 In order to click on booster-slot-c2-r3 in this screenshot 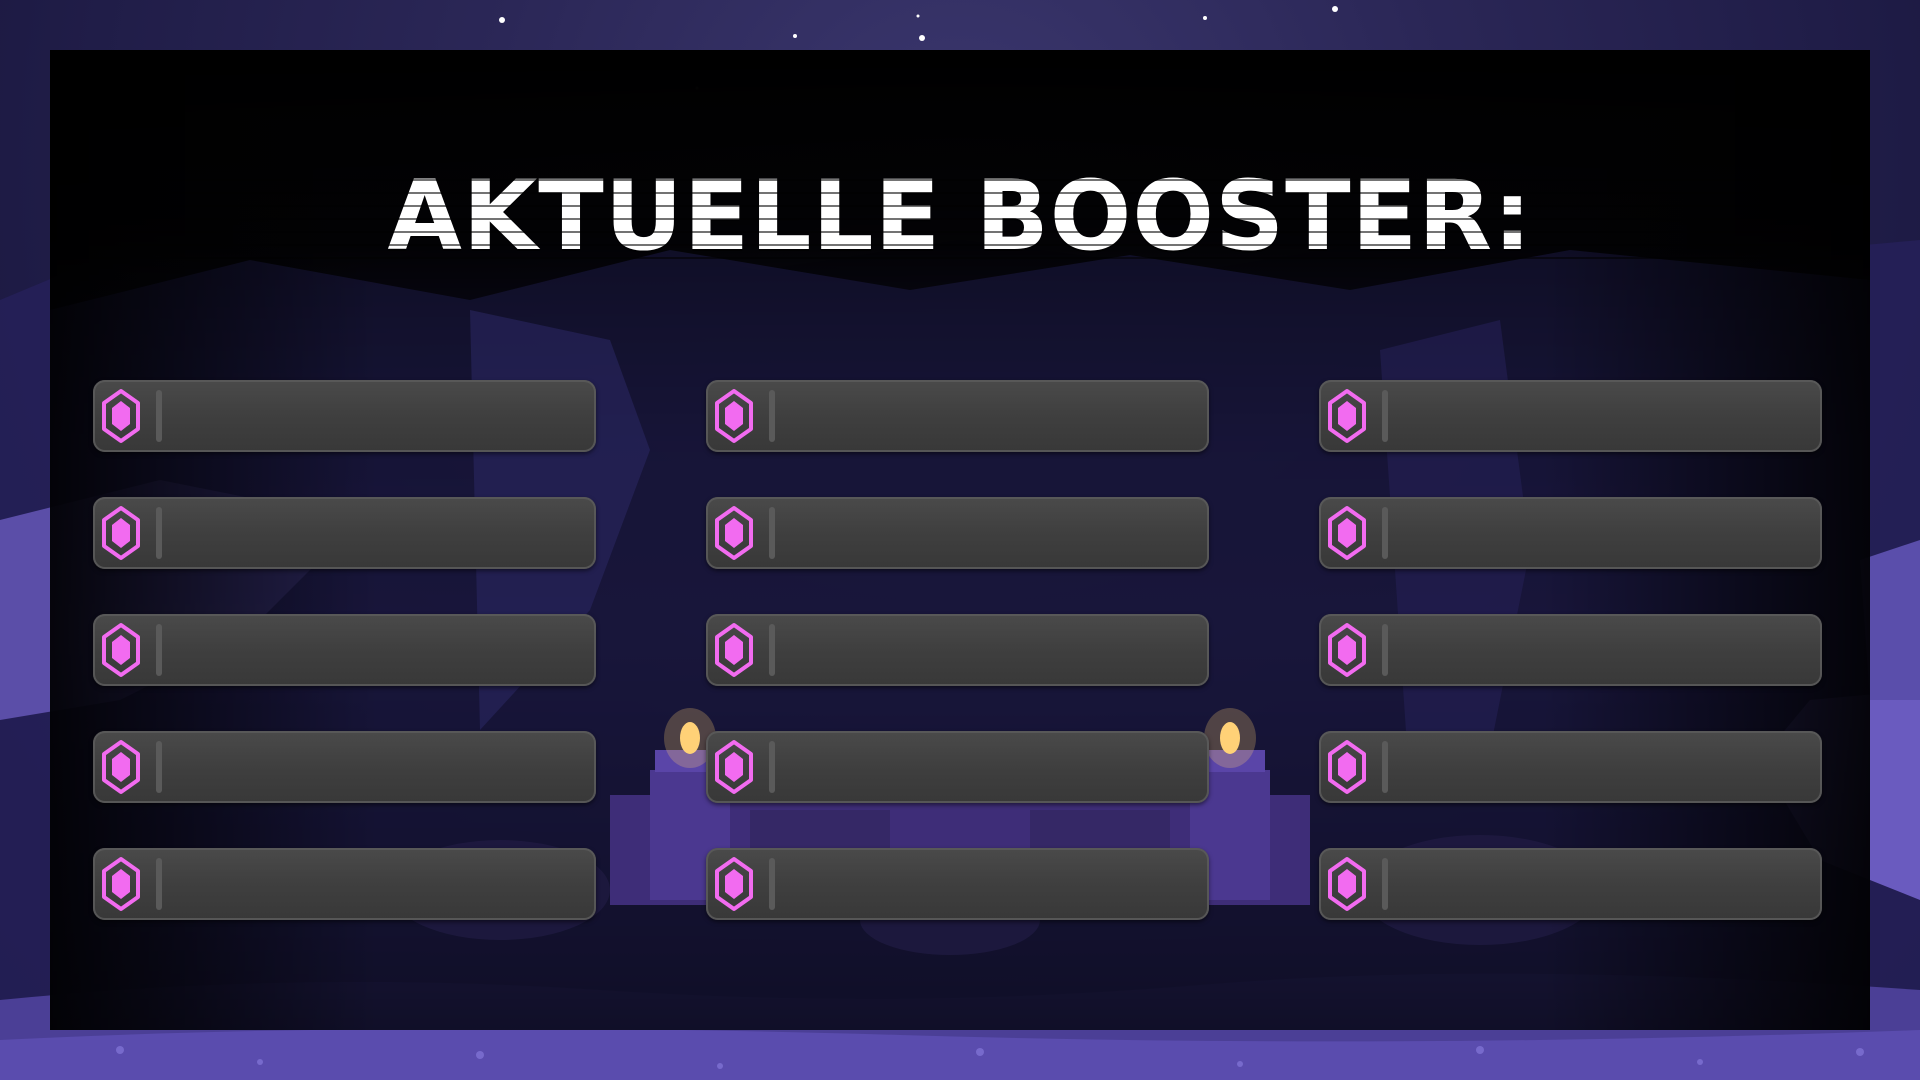, I will do `click(957, 650)`.